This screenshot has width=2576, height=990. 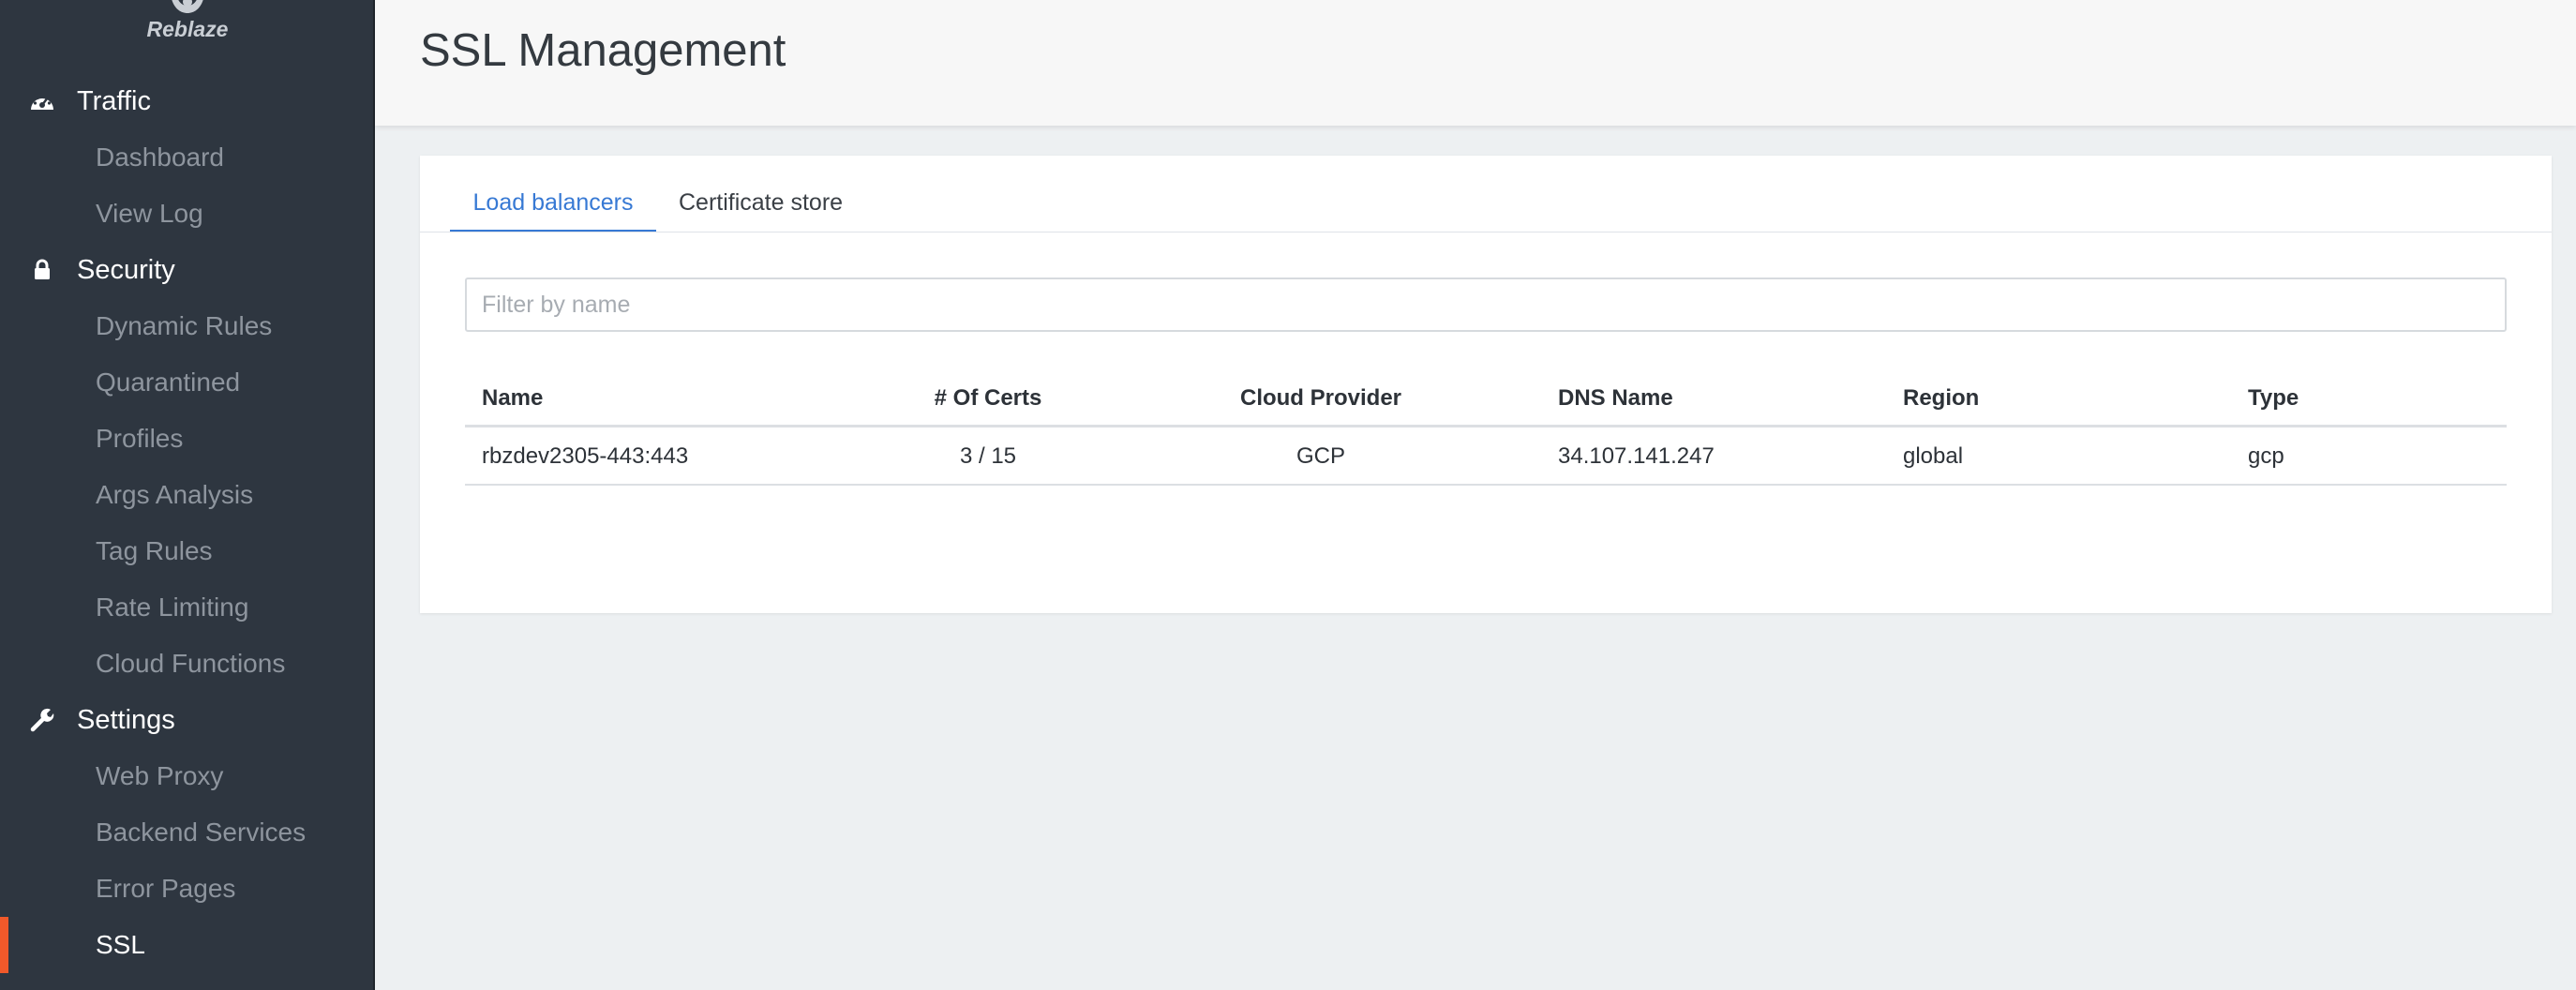 I want to click on column-header-dns-name: DNS Name, so click(x=1615, y=398).